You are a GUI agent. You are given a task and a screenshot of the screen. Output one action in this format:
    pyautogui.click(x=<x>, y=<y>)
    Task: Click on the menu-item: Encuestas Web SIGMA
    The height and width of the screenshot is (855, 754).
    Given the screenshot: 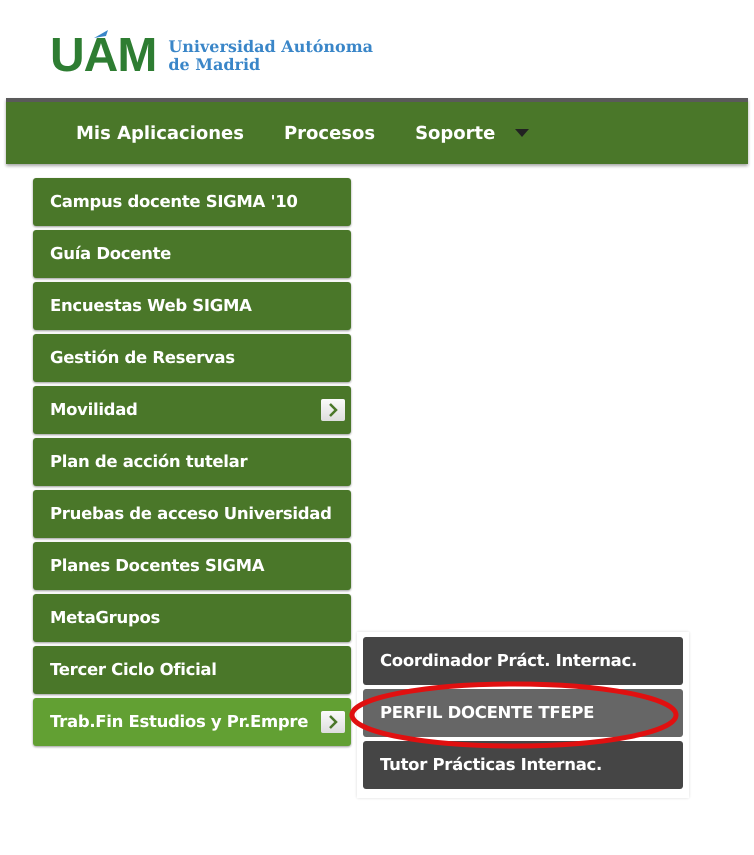 What is the action you would take?
    pyautogui.click(x=192, y=306)
    